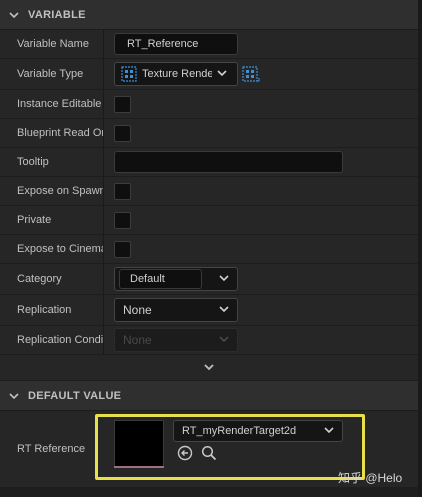  I want to click on row-label: Variable Type, so click(50, 74).